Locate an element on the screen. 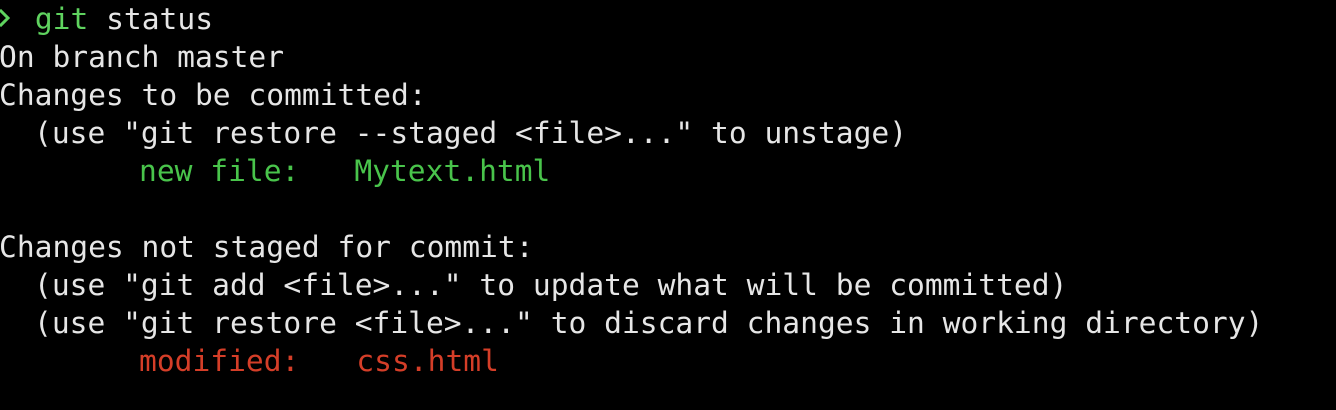 The height and width of the screenshot is (410, 1336). branch-line: On branch master is located at coordinates (142, 57).